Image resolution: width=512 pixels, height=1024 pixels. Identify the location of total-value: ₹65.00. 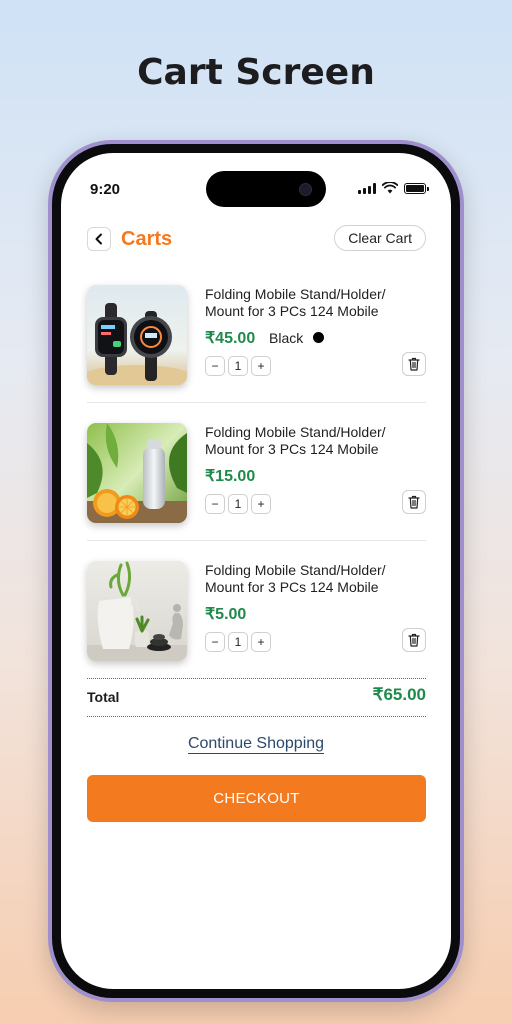
(399, 694).